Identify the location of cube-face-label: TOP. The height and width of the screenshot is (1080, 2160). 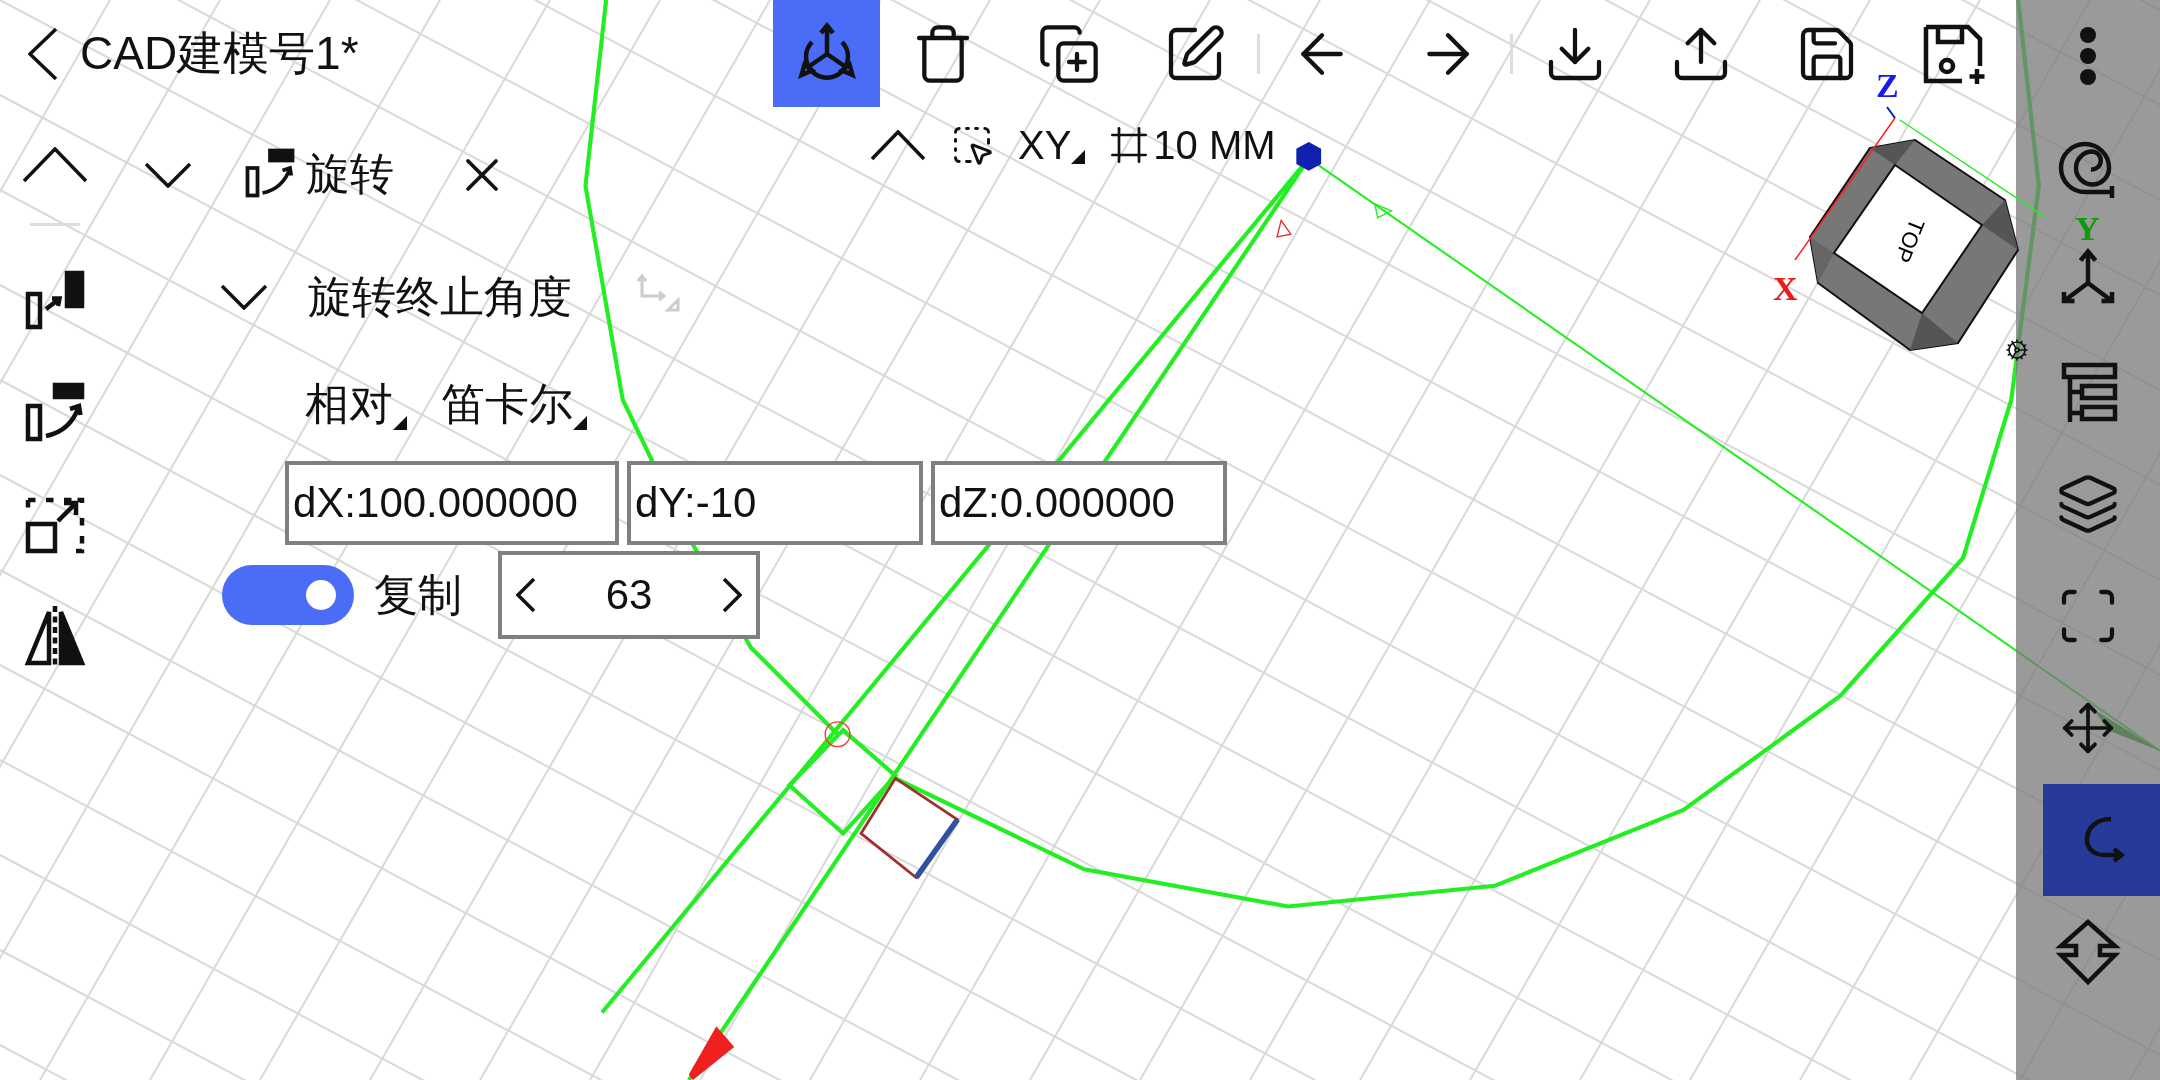
(1909, 241).